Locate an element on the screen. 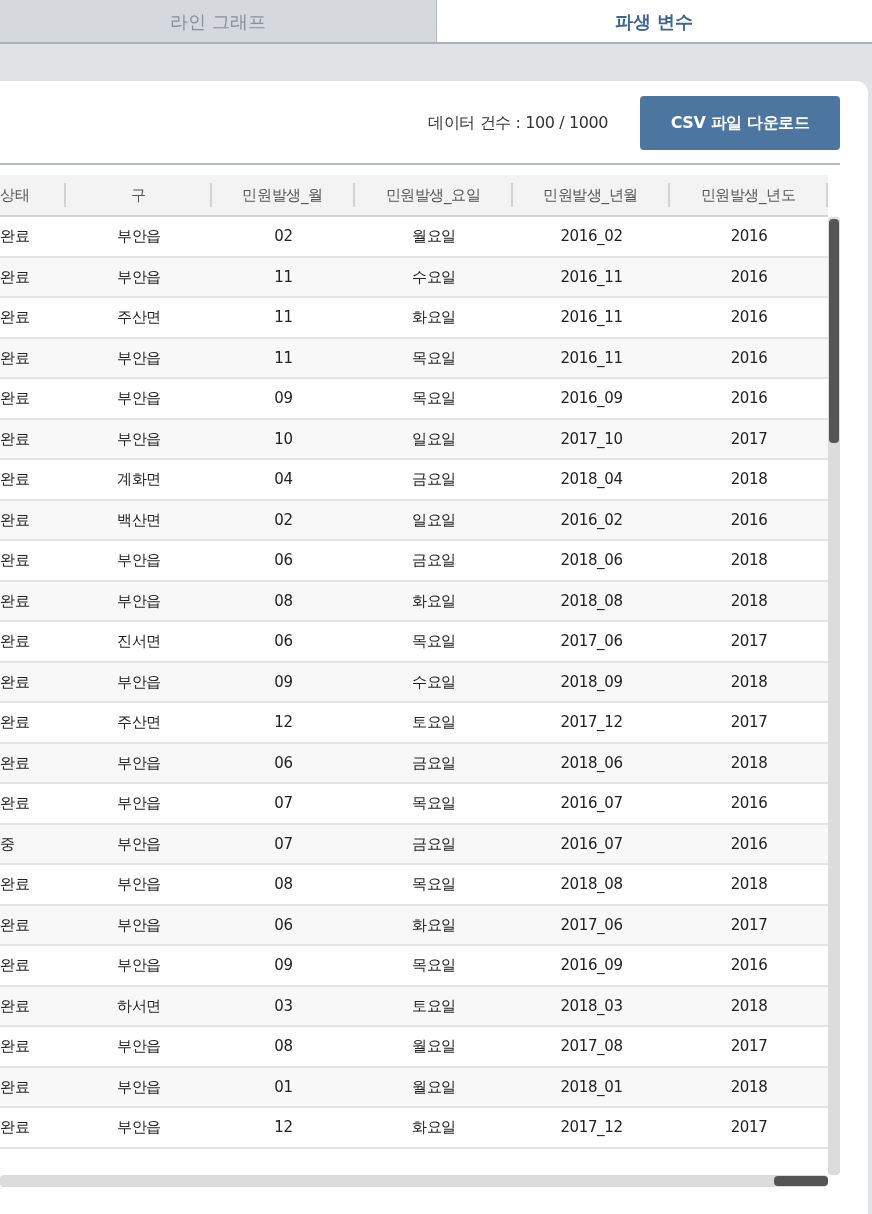  table-row: 완료 부안읍 11 목요일 2016_11 2016 is located at coordinates (414, 358).